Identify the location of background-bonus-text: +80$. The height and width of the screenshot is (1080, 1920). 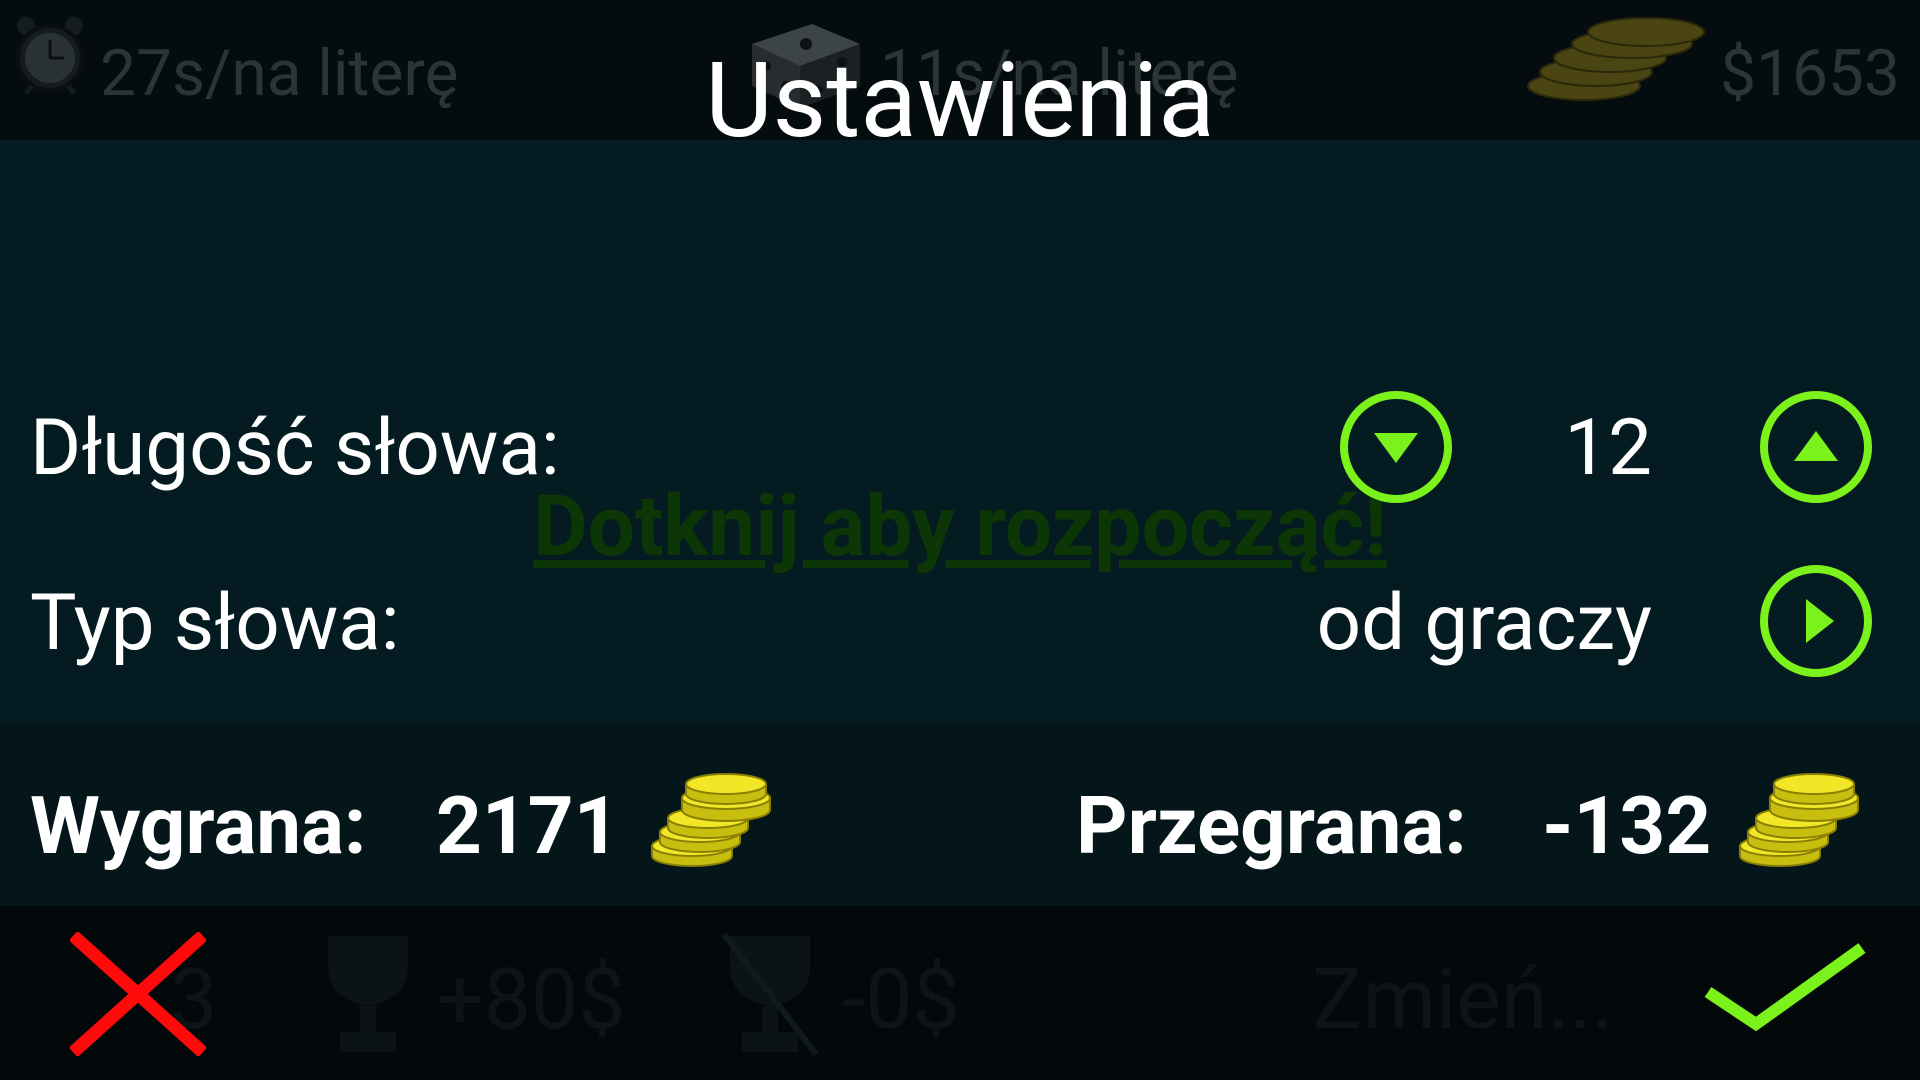
(531, 999).